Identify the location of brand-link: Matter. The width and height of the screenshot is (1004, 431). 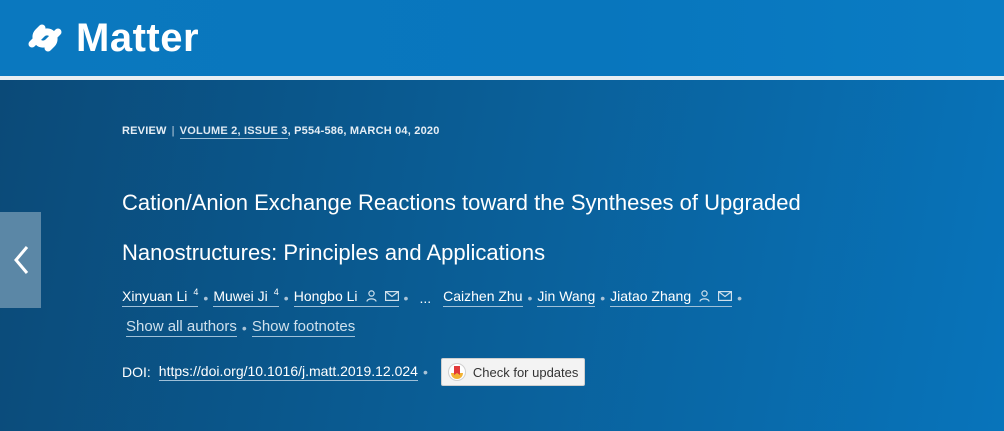
(112, 38).